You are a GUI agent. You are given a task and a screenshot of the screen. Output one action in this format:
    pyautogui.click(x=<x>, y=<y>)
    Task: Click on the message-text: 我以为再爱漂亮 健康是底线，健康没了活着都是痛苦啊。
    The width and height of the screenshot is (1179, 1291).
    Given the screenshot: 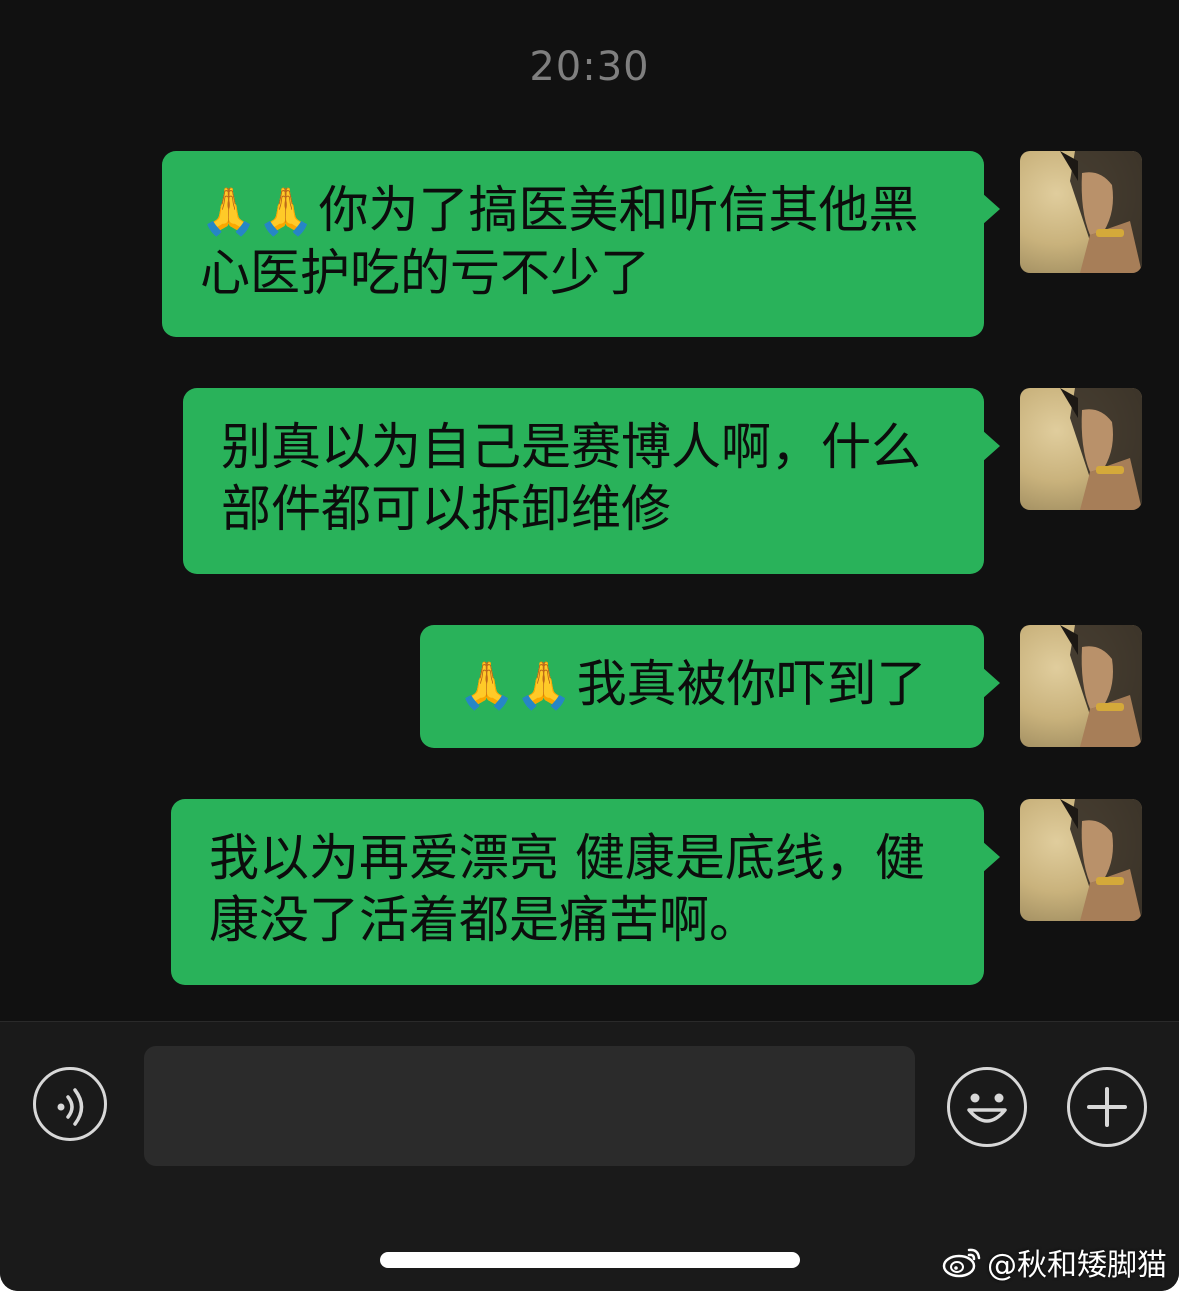 What is the action you would take?
    pyautogui.click(x=567, y=889)
    